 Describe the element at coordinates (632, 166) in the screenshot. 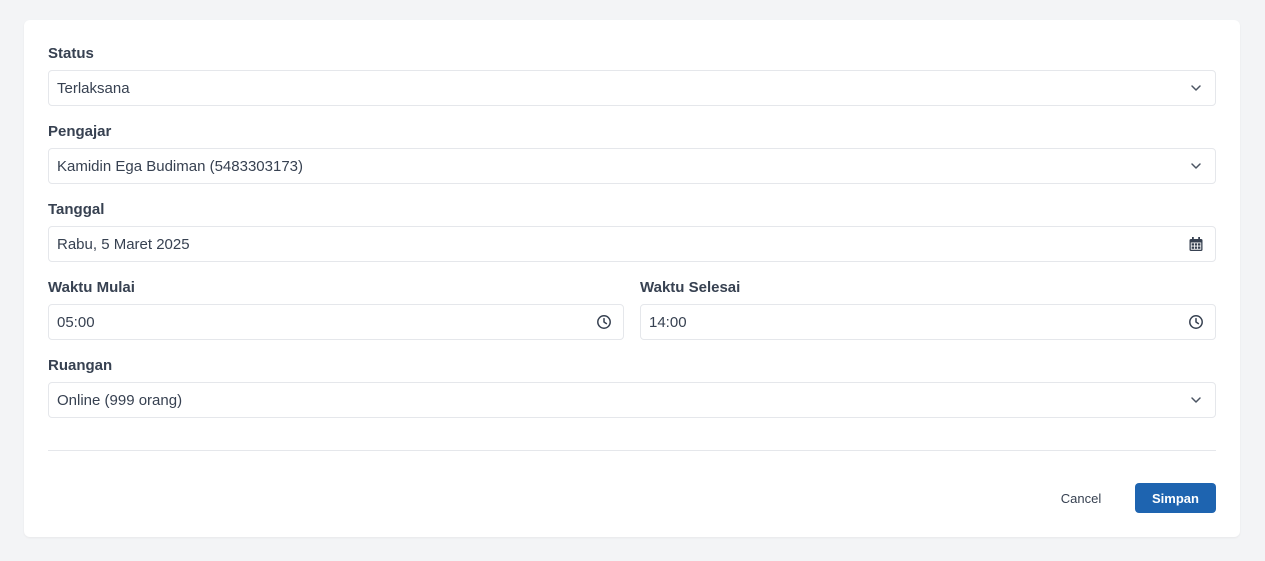

I see `pengajar-select: Kamidin Ega Budiman (5483303173)` at that location.